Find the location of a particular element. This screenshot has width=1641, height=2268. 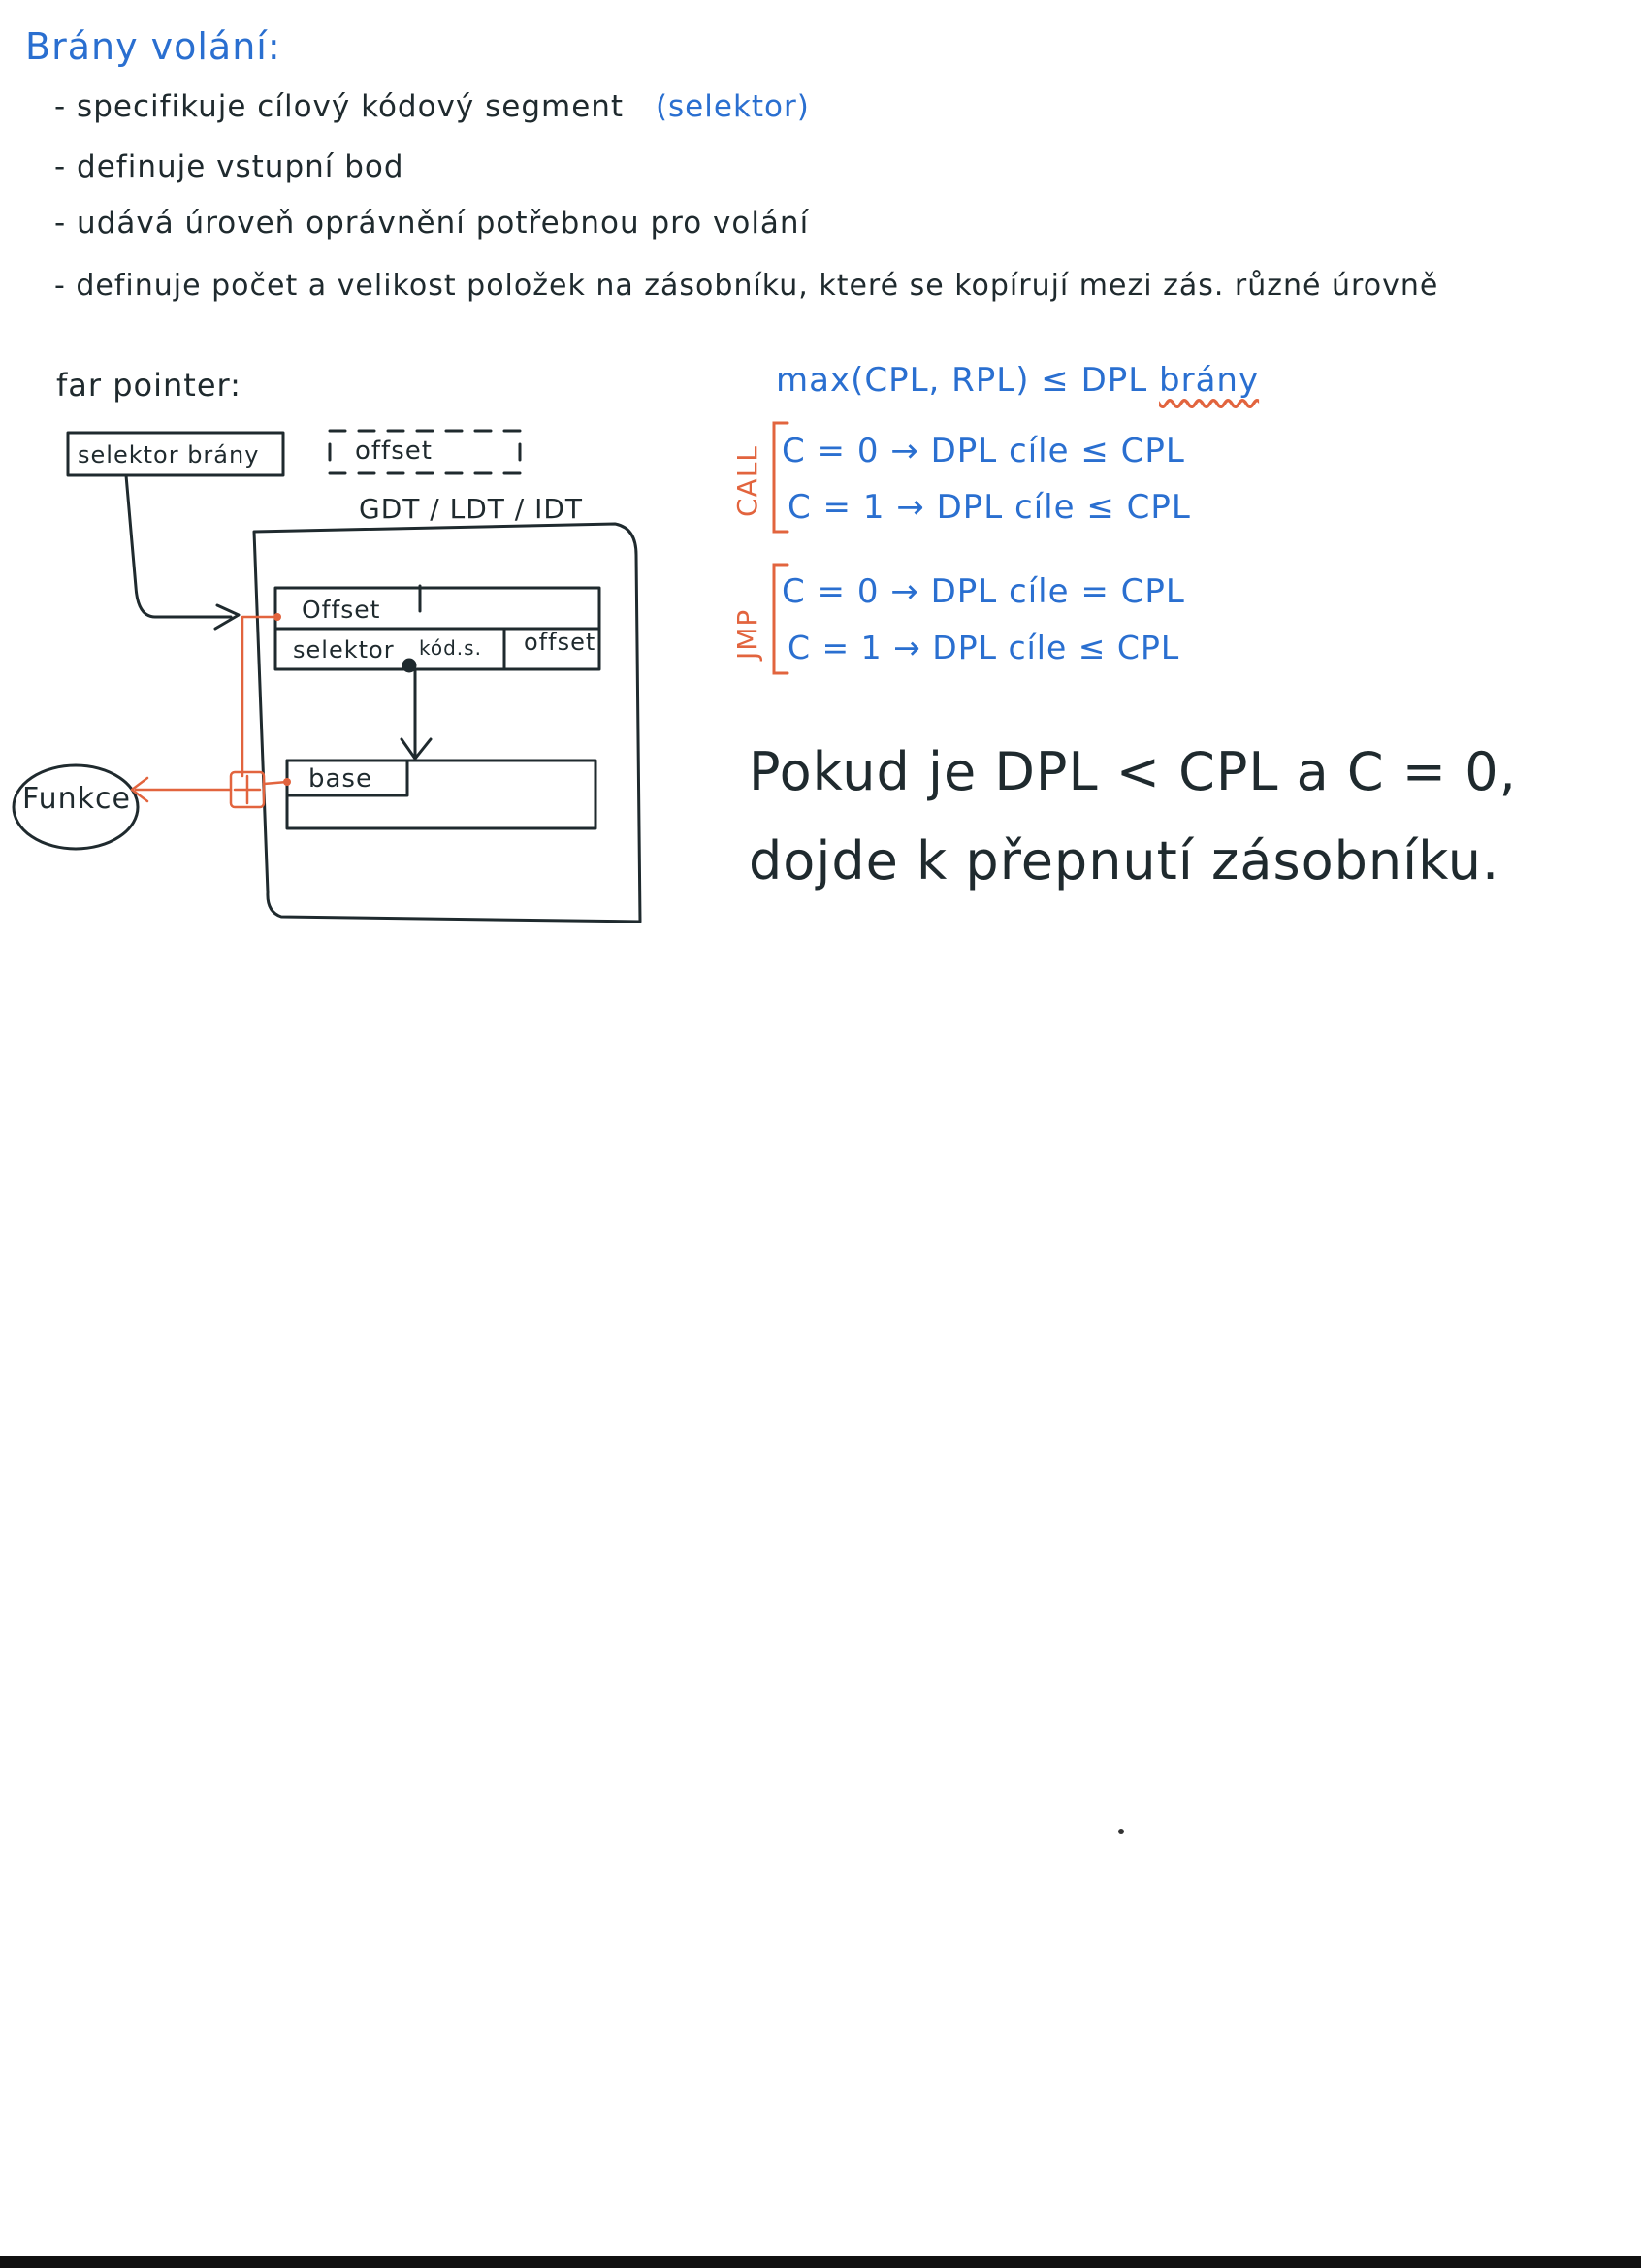

base-label: base is located at coordinates (340, 779).